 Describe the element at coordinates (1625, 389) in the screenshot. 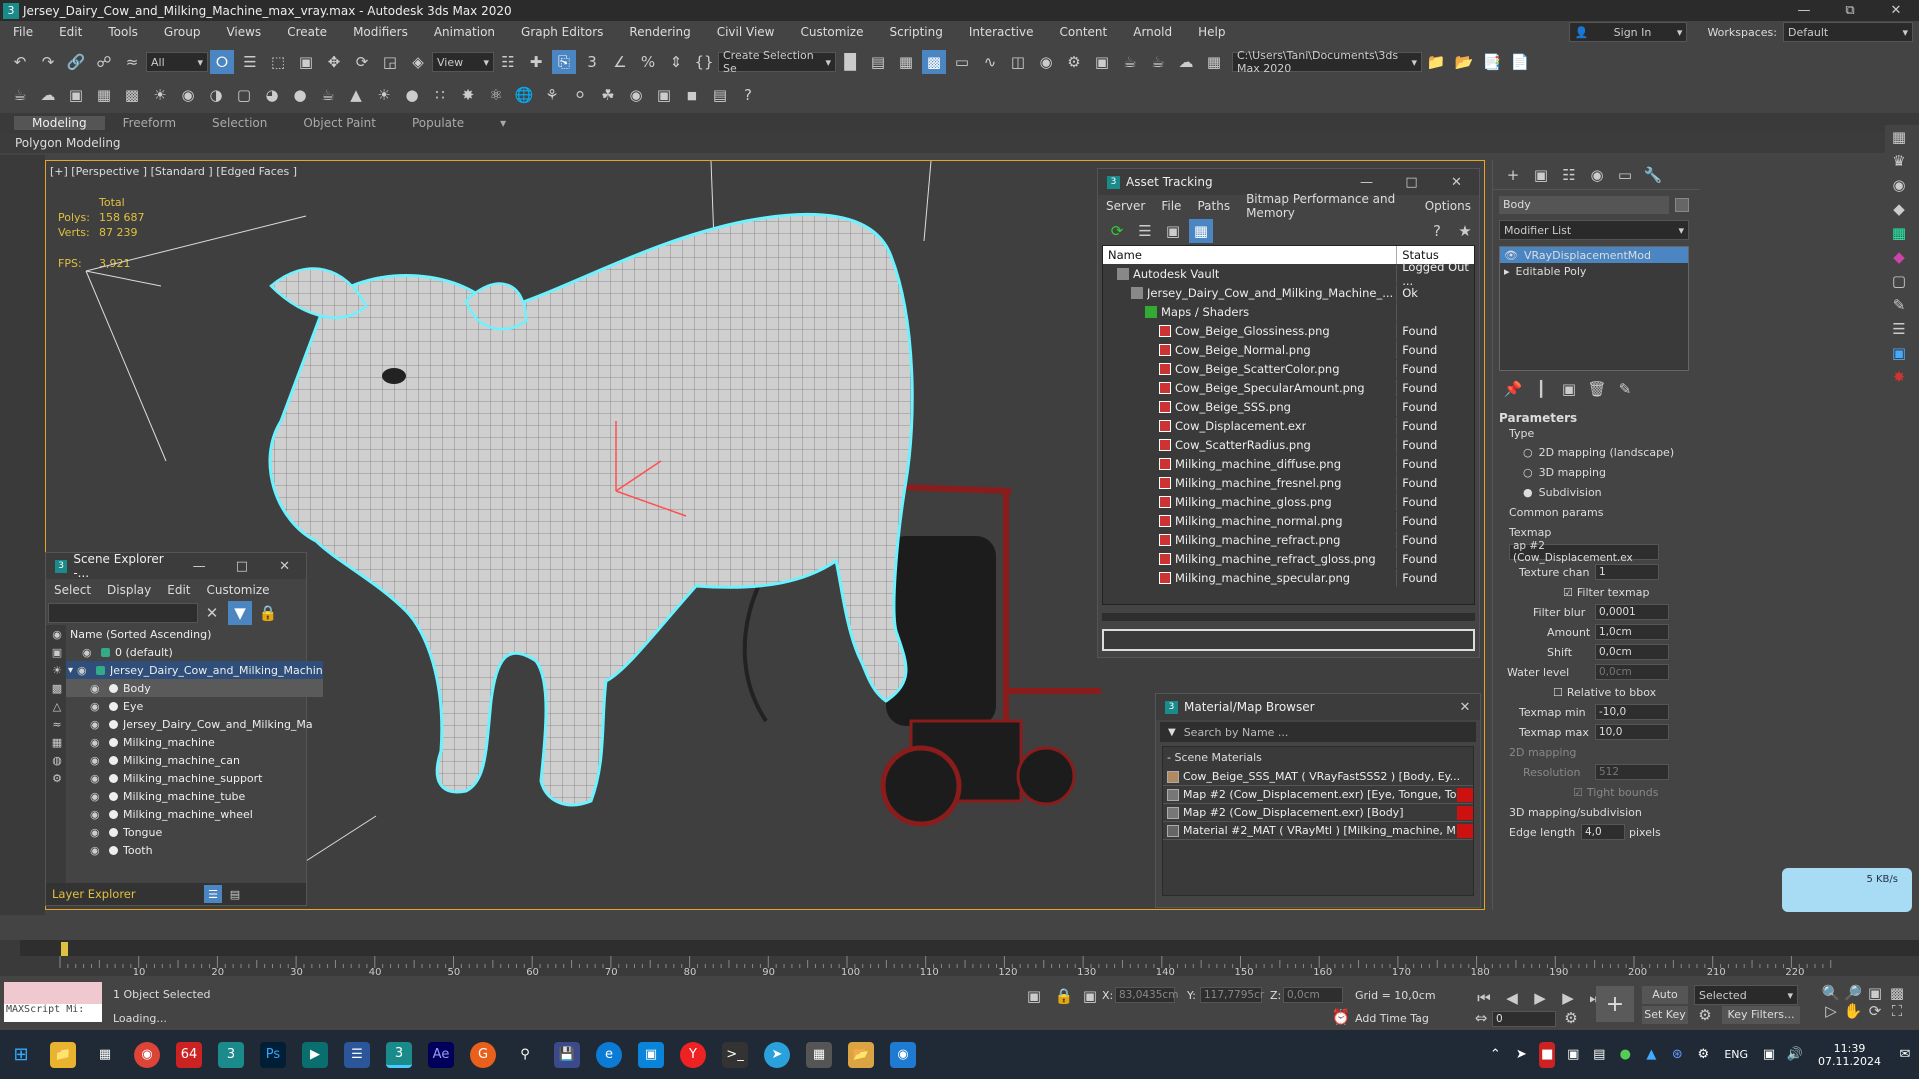

I see `configure-sets-icon: ✎` at that location.